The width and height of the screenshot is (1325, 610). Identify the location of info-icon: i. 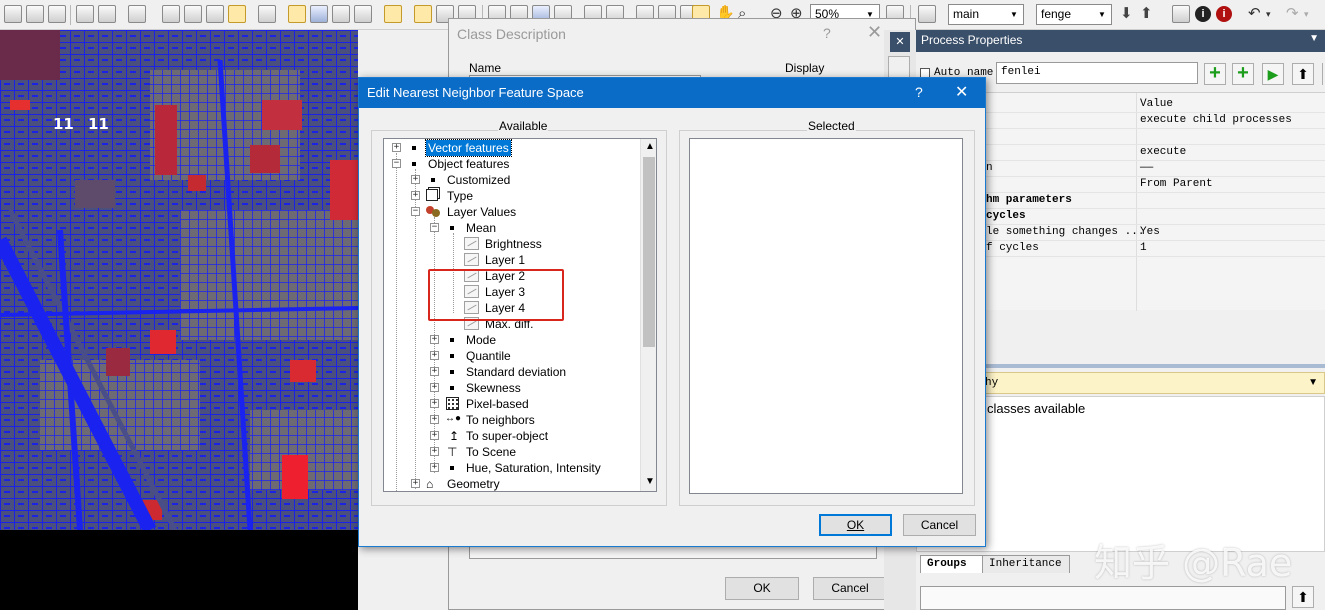
(1203, 14).